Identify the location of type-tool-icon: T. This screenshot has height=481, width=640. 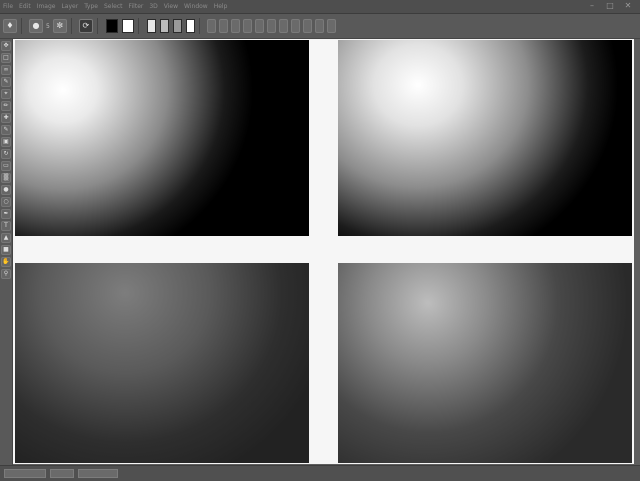
(6, 226).